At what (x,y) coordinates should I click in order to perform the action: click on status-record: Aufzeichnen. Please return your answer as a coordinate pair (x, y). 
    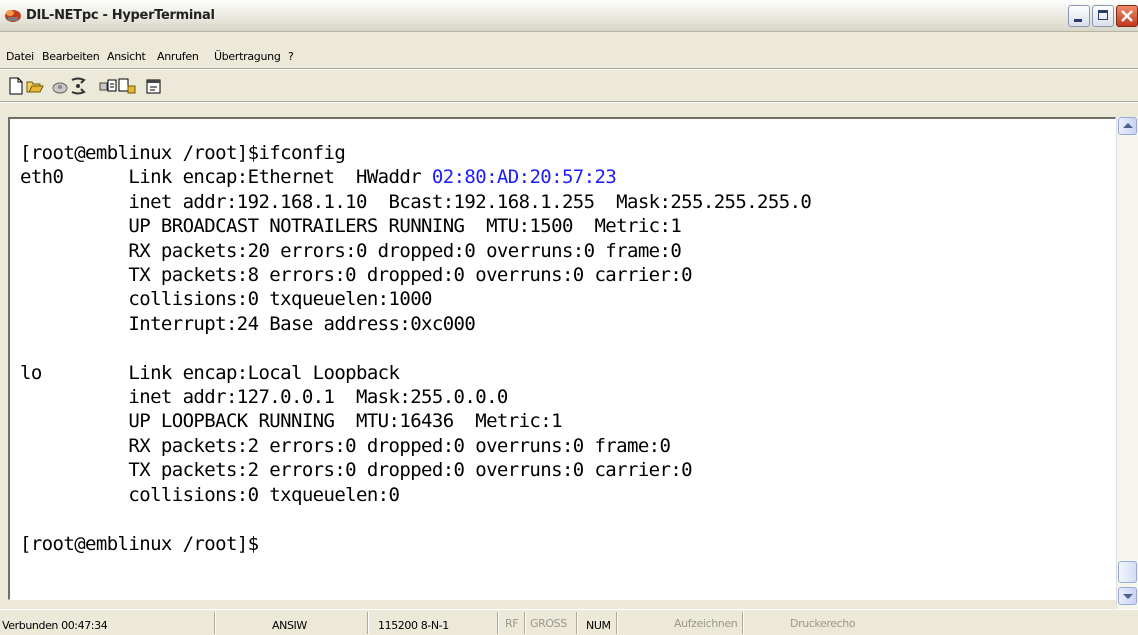
    Looking at the image, I should click on (706, 623).